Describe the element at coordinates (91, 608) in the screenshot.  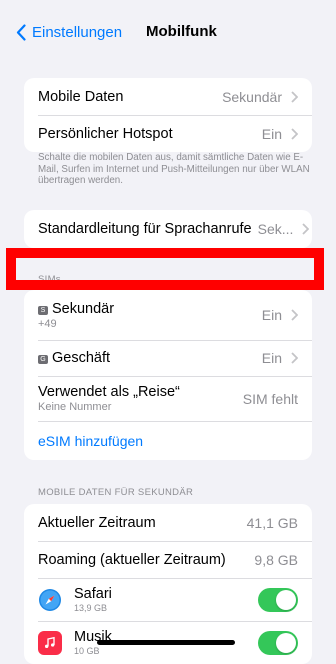
I see `safari-size: 13,9 GB` at that location.